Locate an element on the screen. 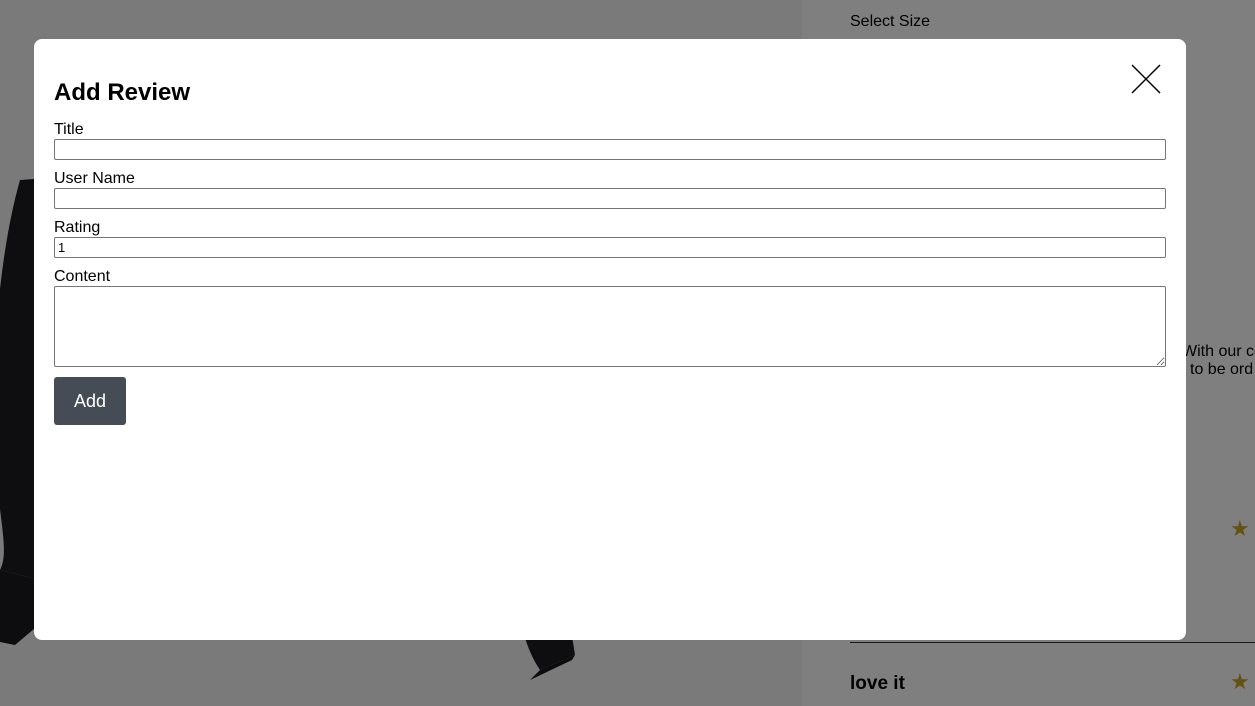  rating-label: Rating is located at coordinates (77, 227).